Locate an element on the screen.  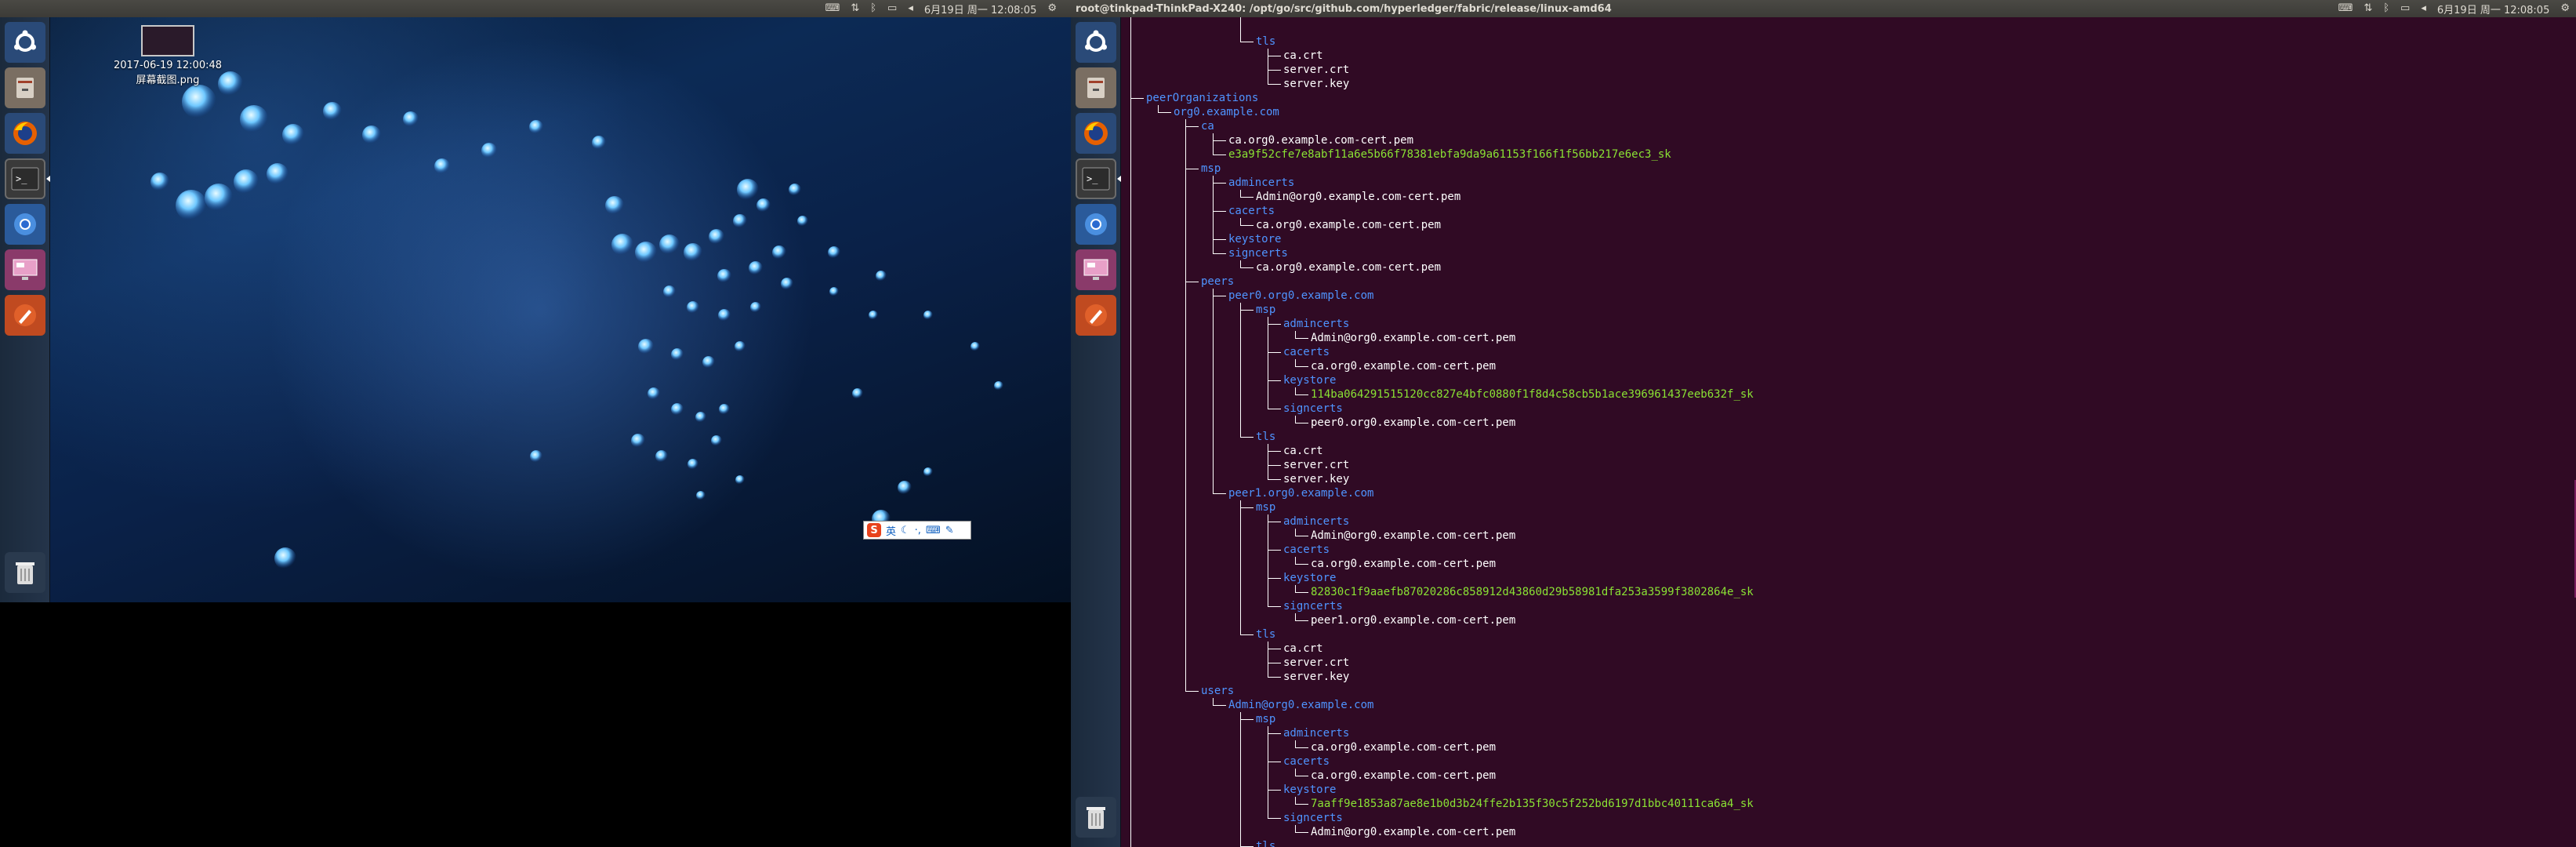
trash-icon is located at coordinates (25, 573).